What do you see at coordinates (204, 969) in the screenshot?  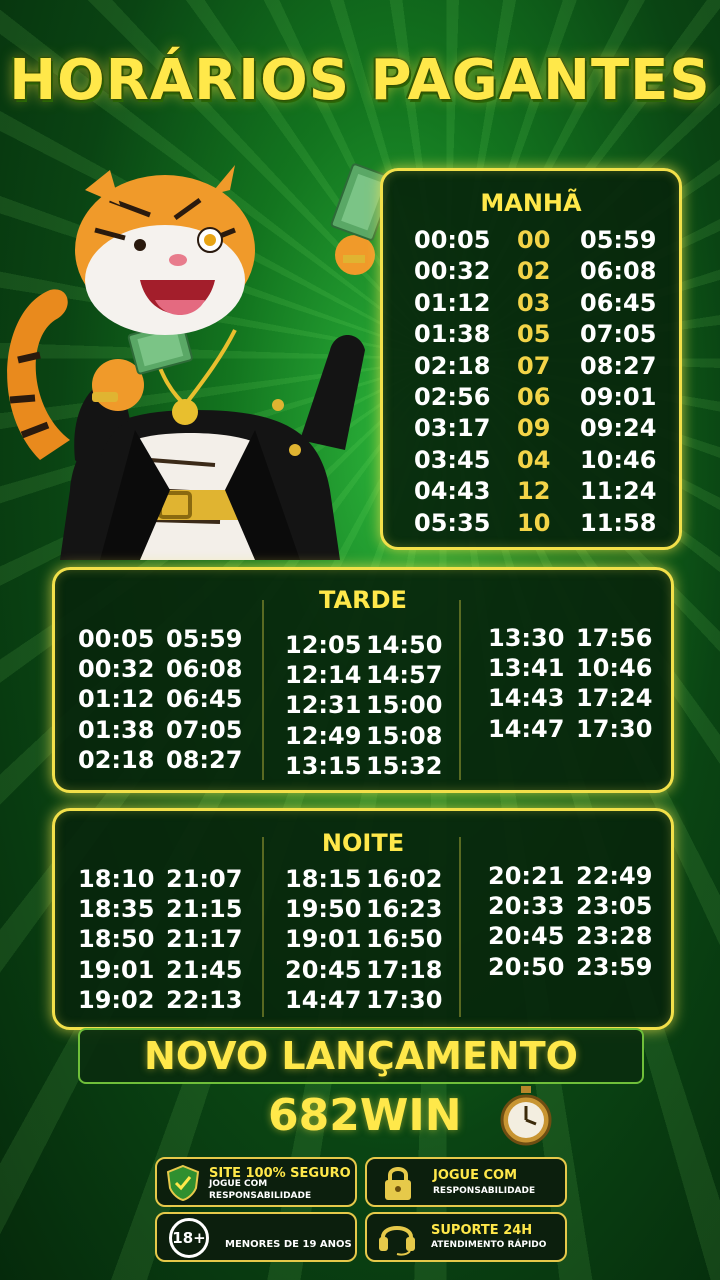 I see `night-time-value: 21:45` at bounding box center [204, 969].